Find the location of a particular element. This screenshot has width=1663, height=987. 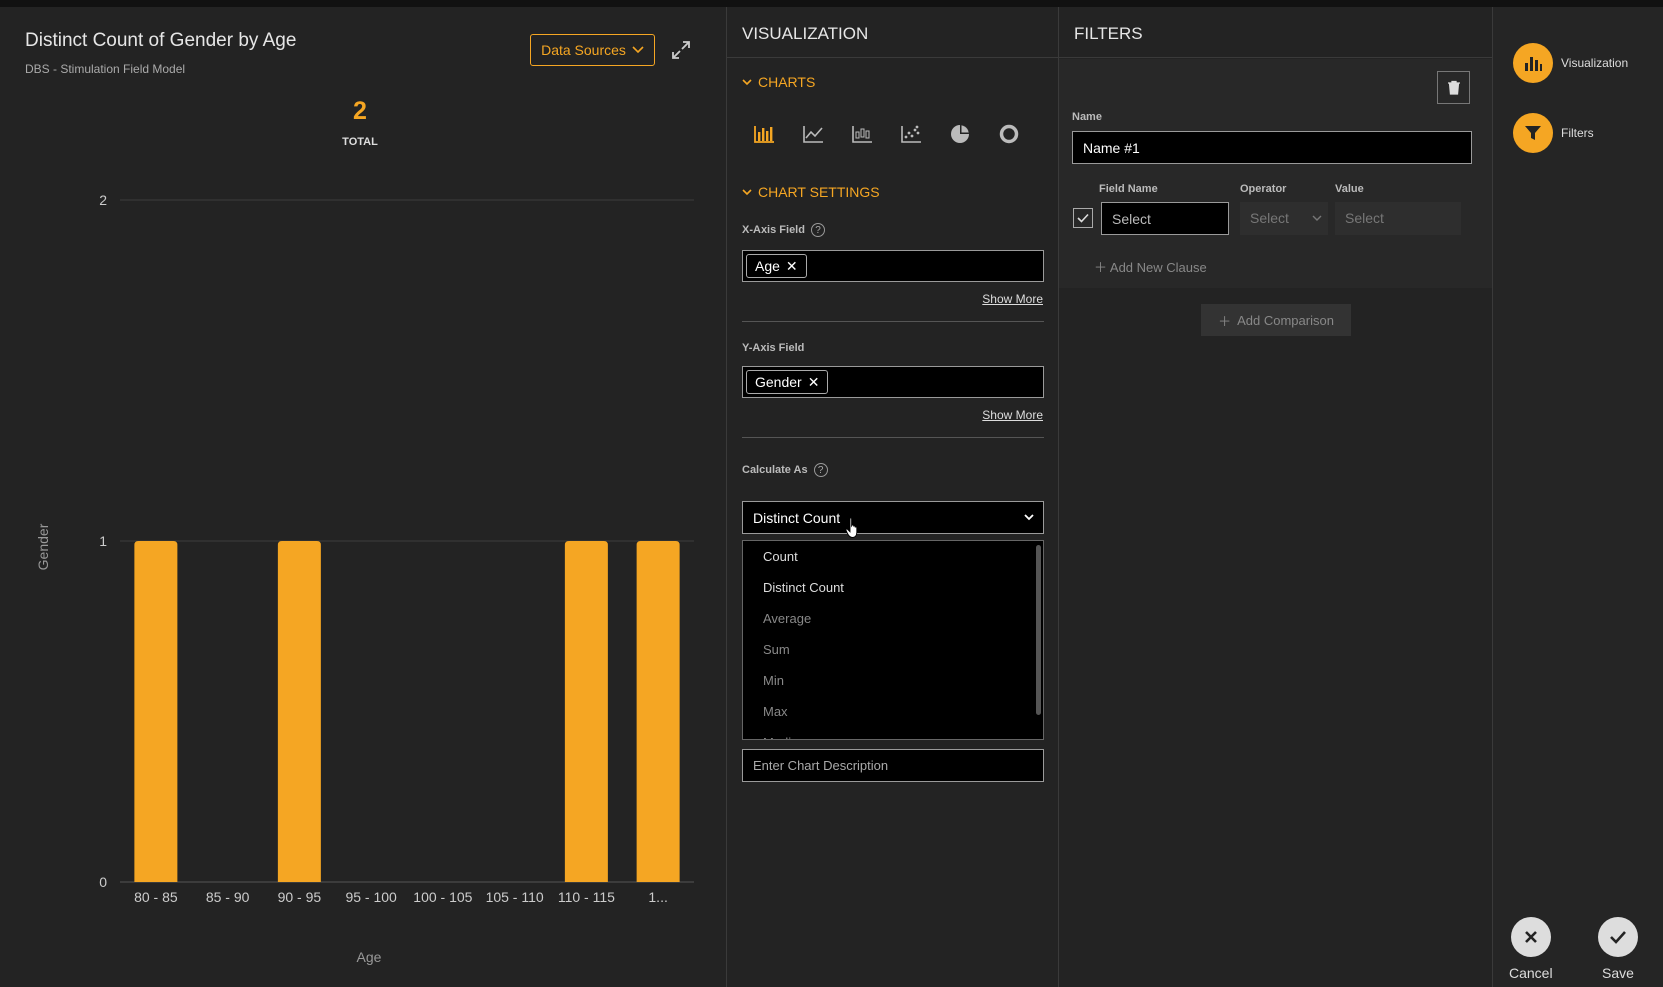

dropdown-option-min: Min is located at coordinates (893, 680).